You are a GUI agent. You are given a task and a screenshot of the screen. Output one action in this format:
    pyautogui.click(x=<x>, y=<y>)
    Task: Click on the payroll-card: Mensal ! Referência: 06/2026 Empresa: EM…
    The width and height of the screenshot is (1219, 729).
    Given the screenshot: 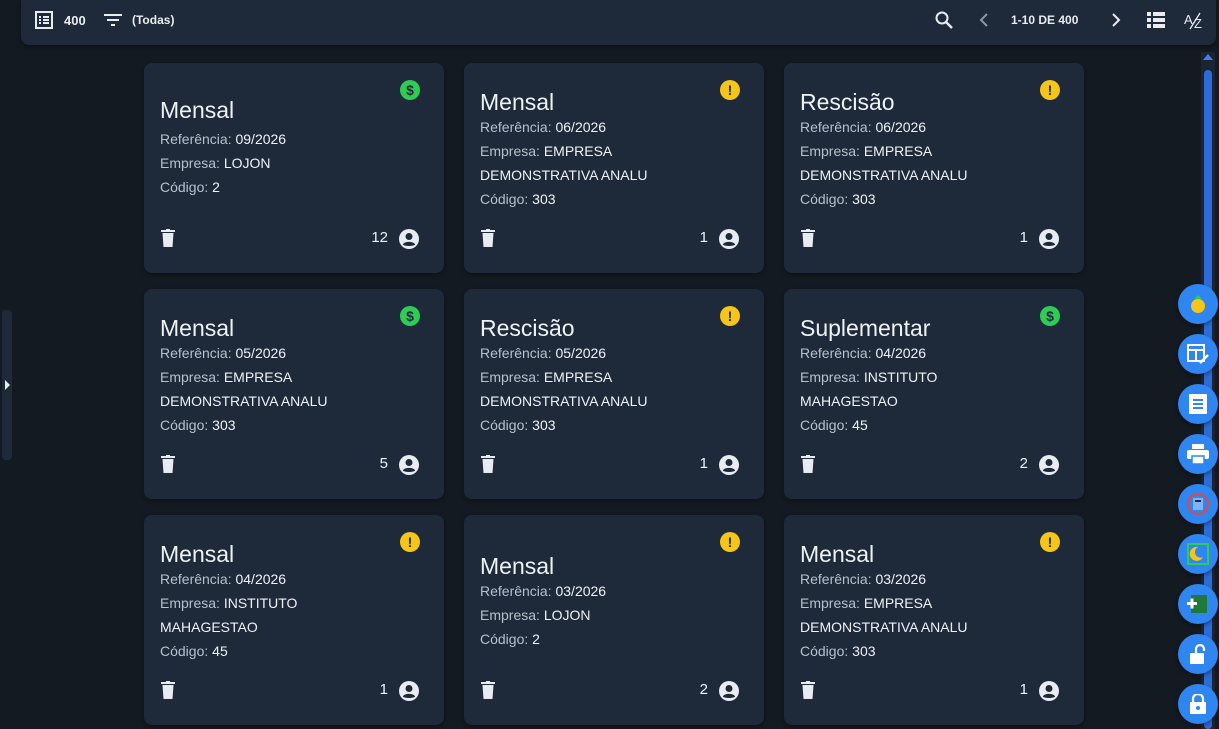 What is the action you would take?
    pyautogui.click(x=614, y=168)
    